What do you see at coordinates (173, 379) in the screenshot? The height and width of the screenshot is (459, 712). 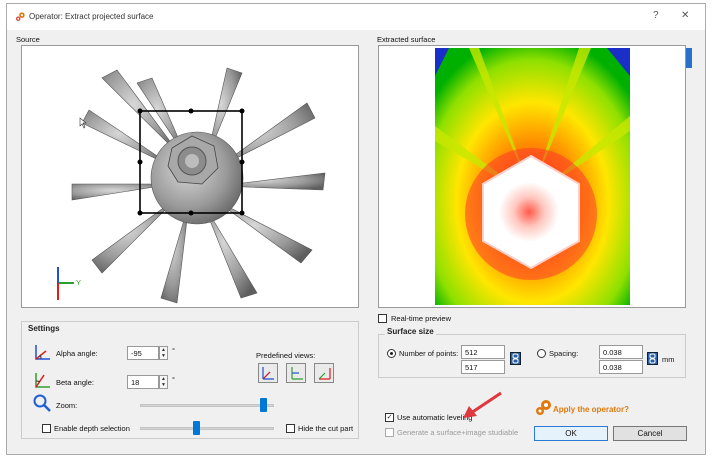 I see `beta-degree: °` at bounding box center [173, 379].